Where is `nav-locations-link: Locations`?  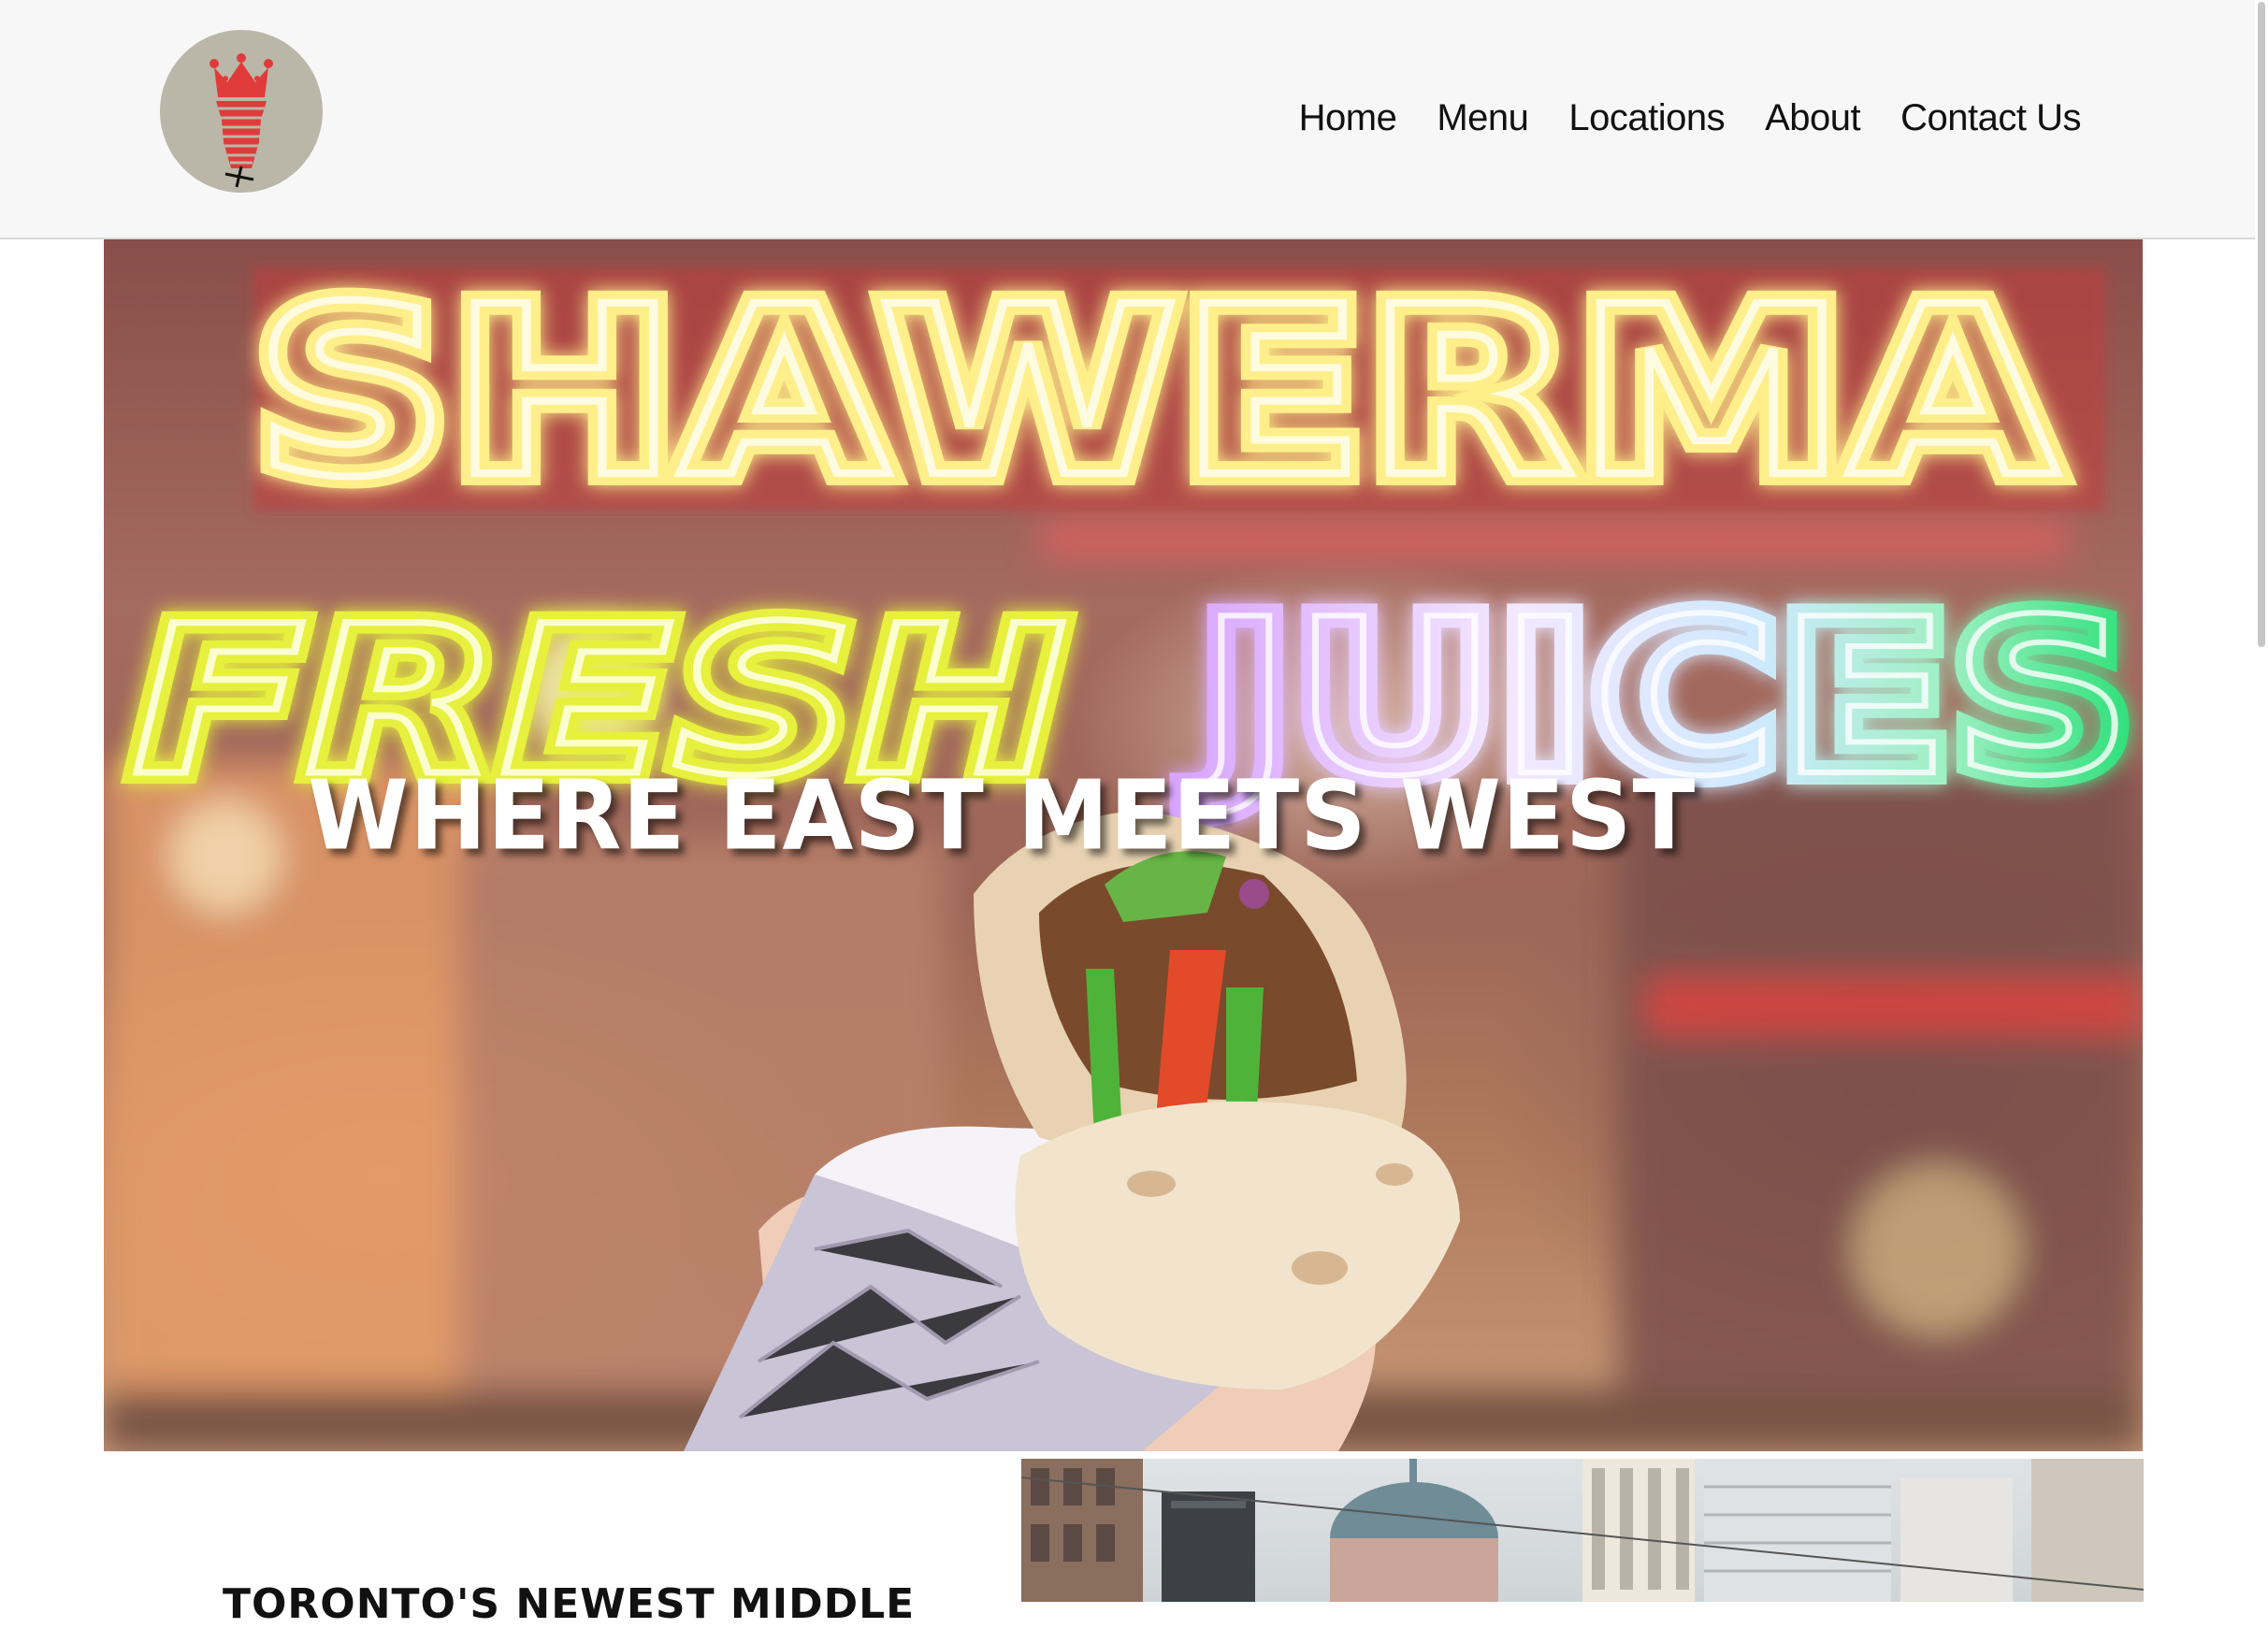
nav-locations-link: Locations is located at coordinates (1646, 118).